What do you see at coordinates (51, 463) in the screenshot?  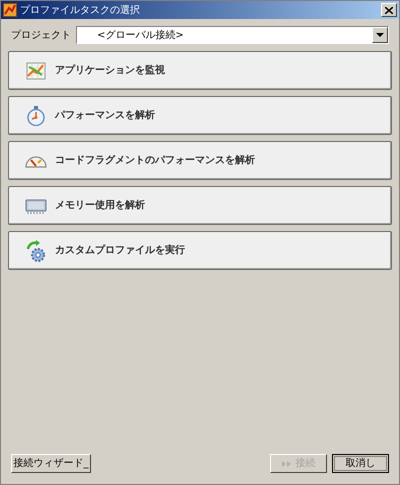 I see `wizard-button: 接続ウィザード_` at bounding box center [51, 463].